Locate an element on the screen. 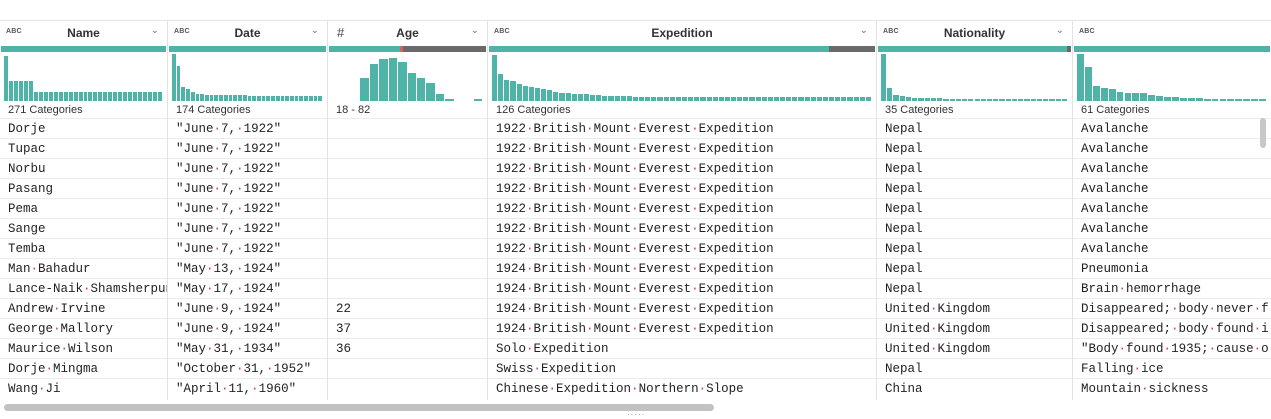 This screenshot has width=1271, height=419. table-cell: Dorje·Mingma is located at coordinates (83, 368).